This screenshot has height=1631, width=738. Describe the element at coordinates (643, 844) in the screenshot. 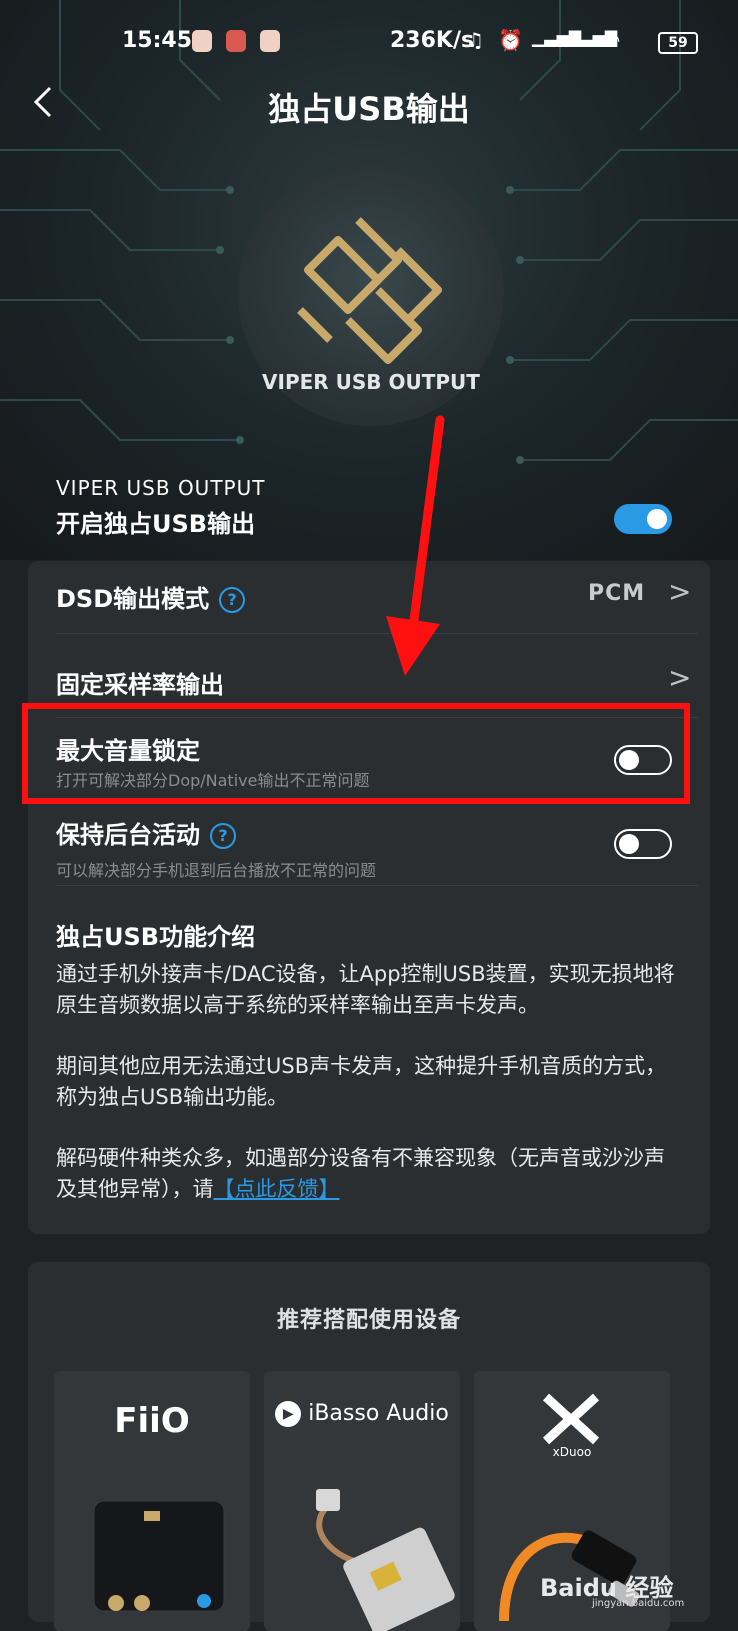

I see `keep-background-toggle` at that location.